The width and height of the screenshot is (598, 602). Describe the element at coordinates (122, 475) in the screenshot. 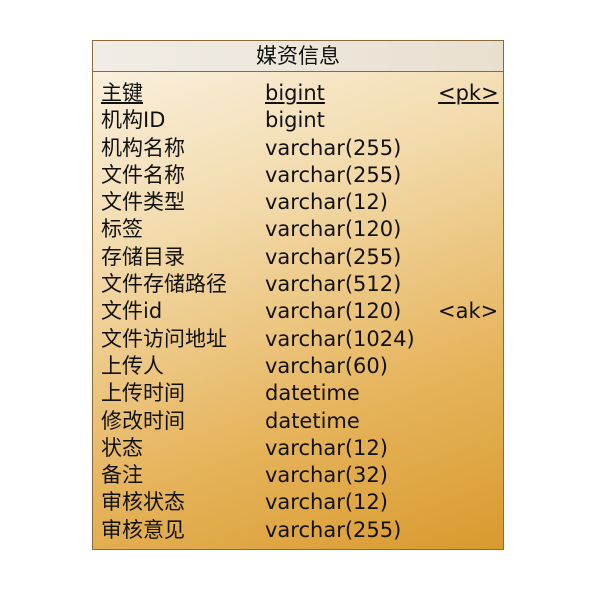

I see `column-name: 备注` at that location.